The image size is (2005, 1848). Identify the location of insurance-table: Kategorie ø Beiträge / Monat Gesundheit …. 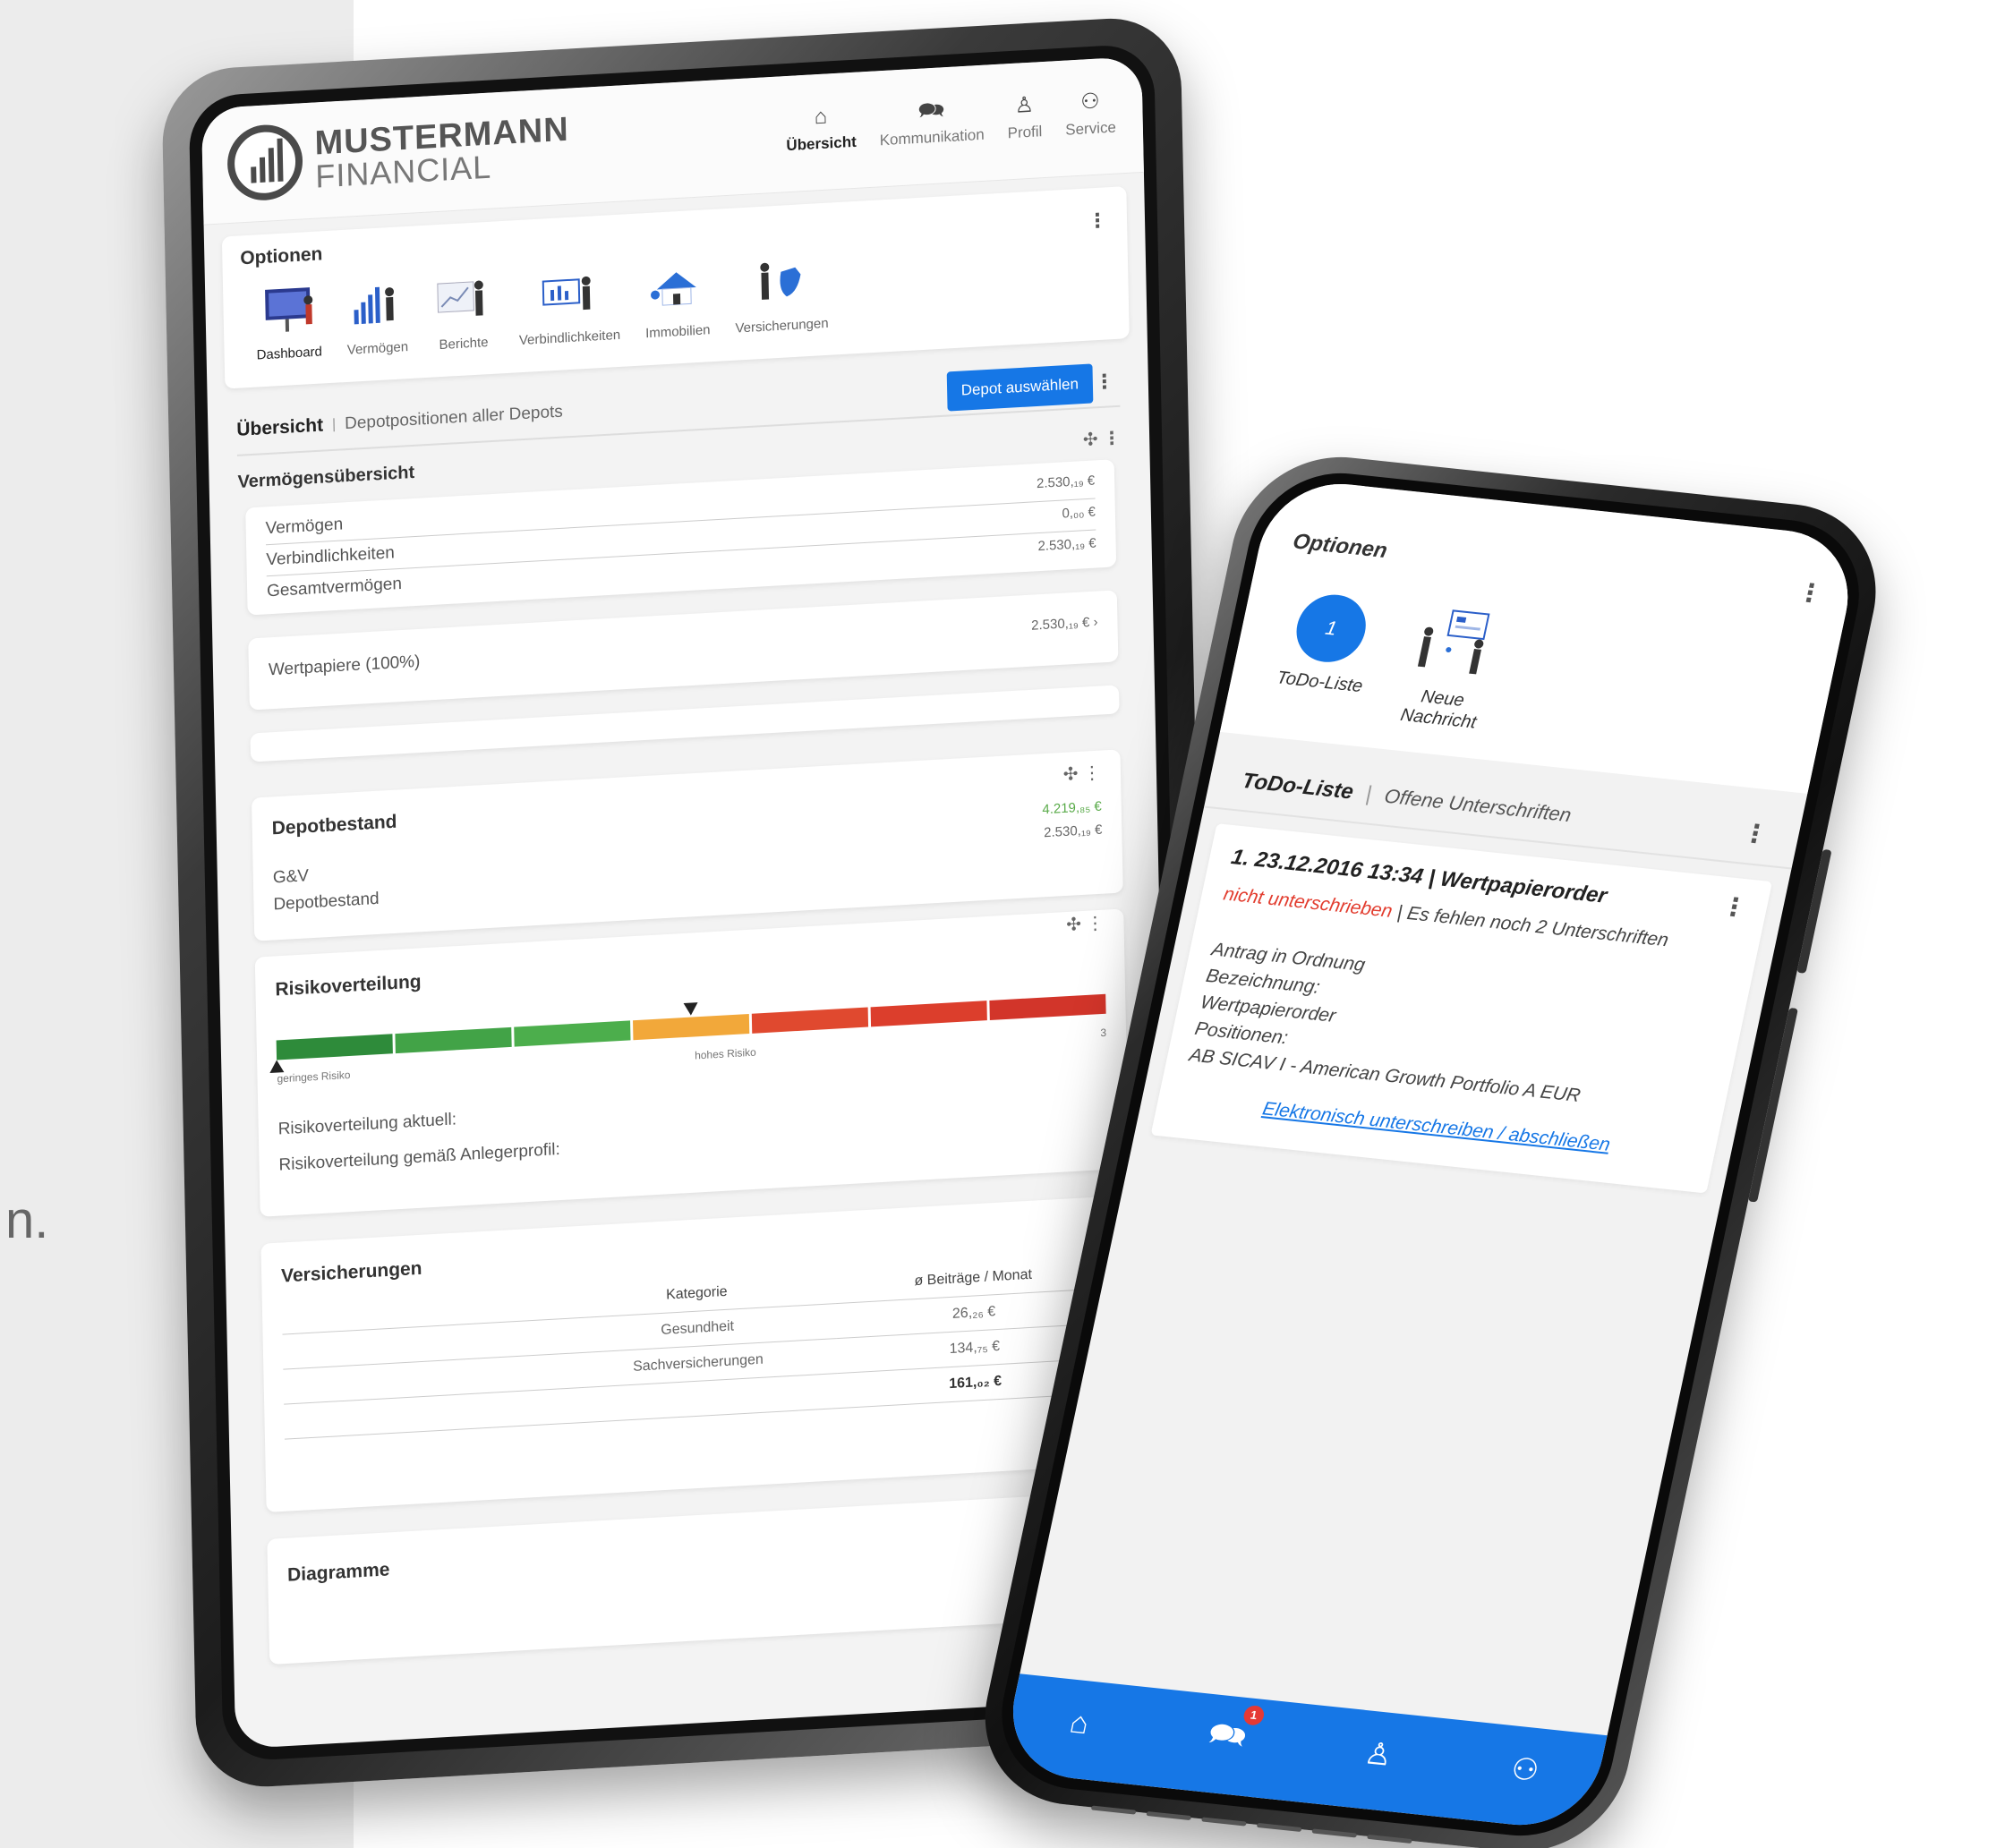
(697, 1346).